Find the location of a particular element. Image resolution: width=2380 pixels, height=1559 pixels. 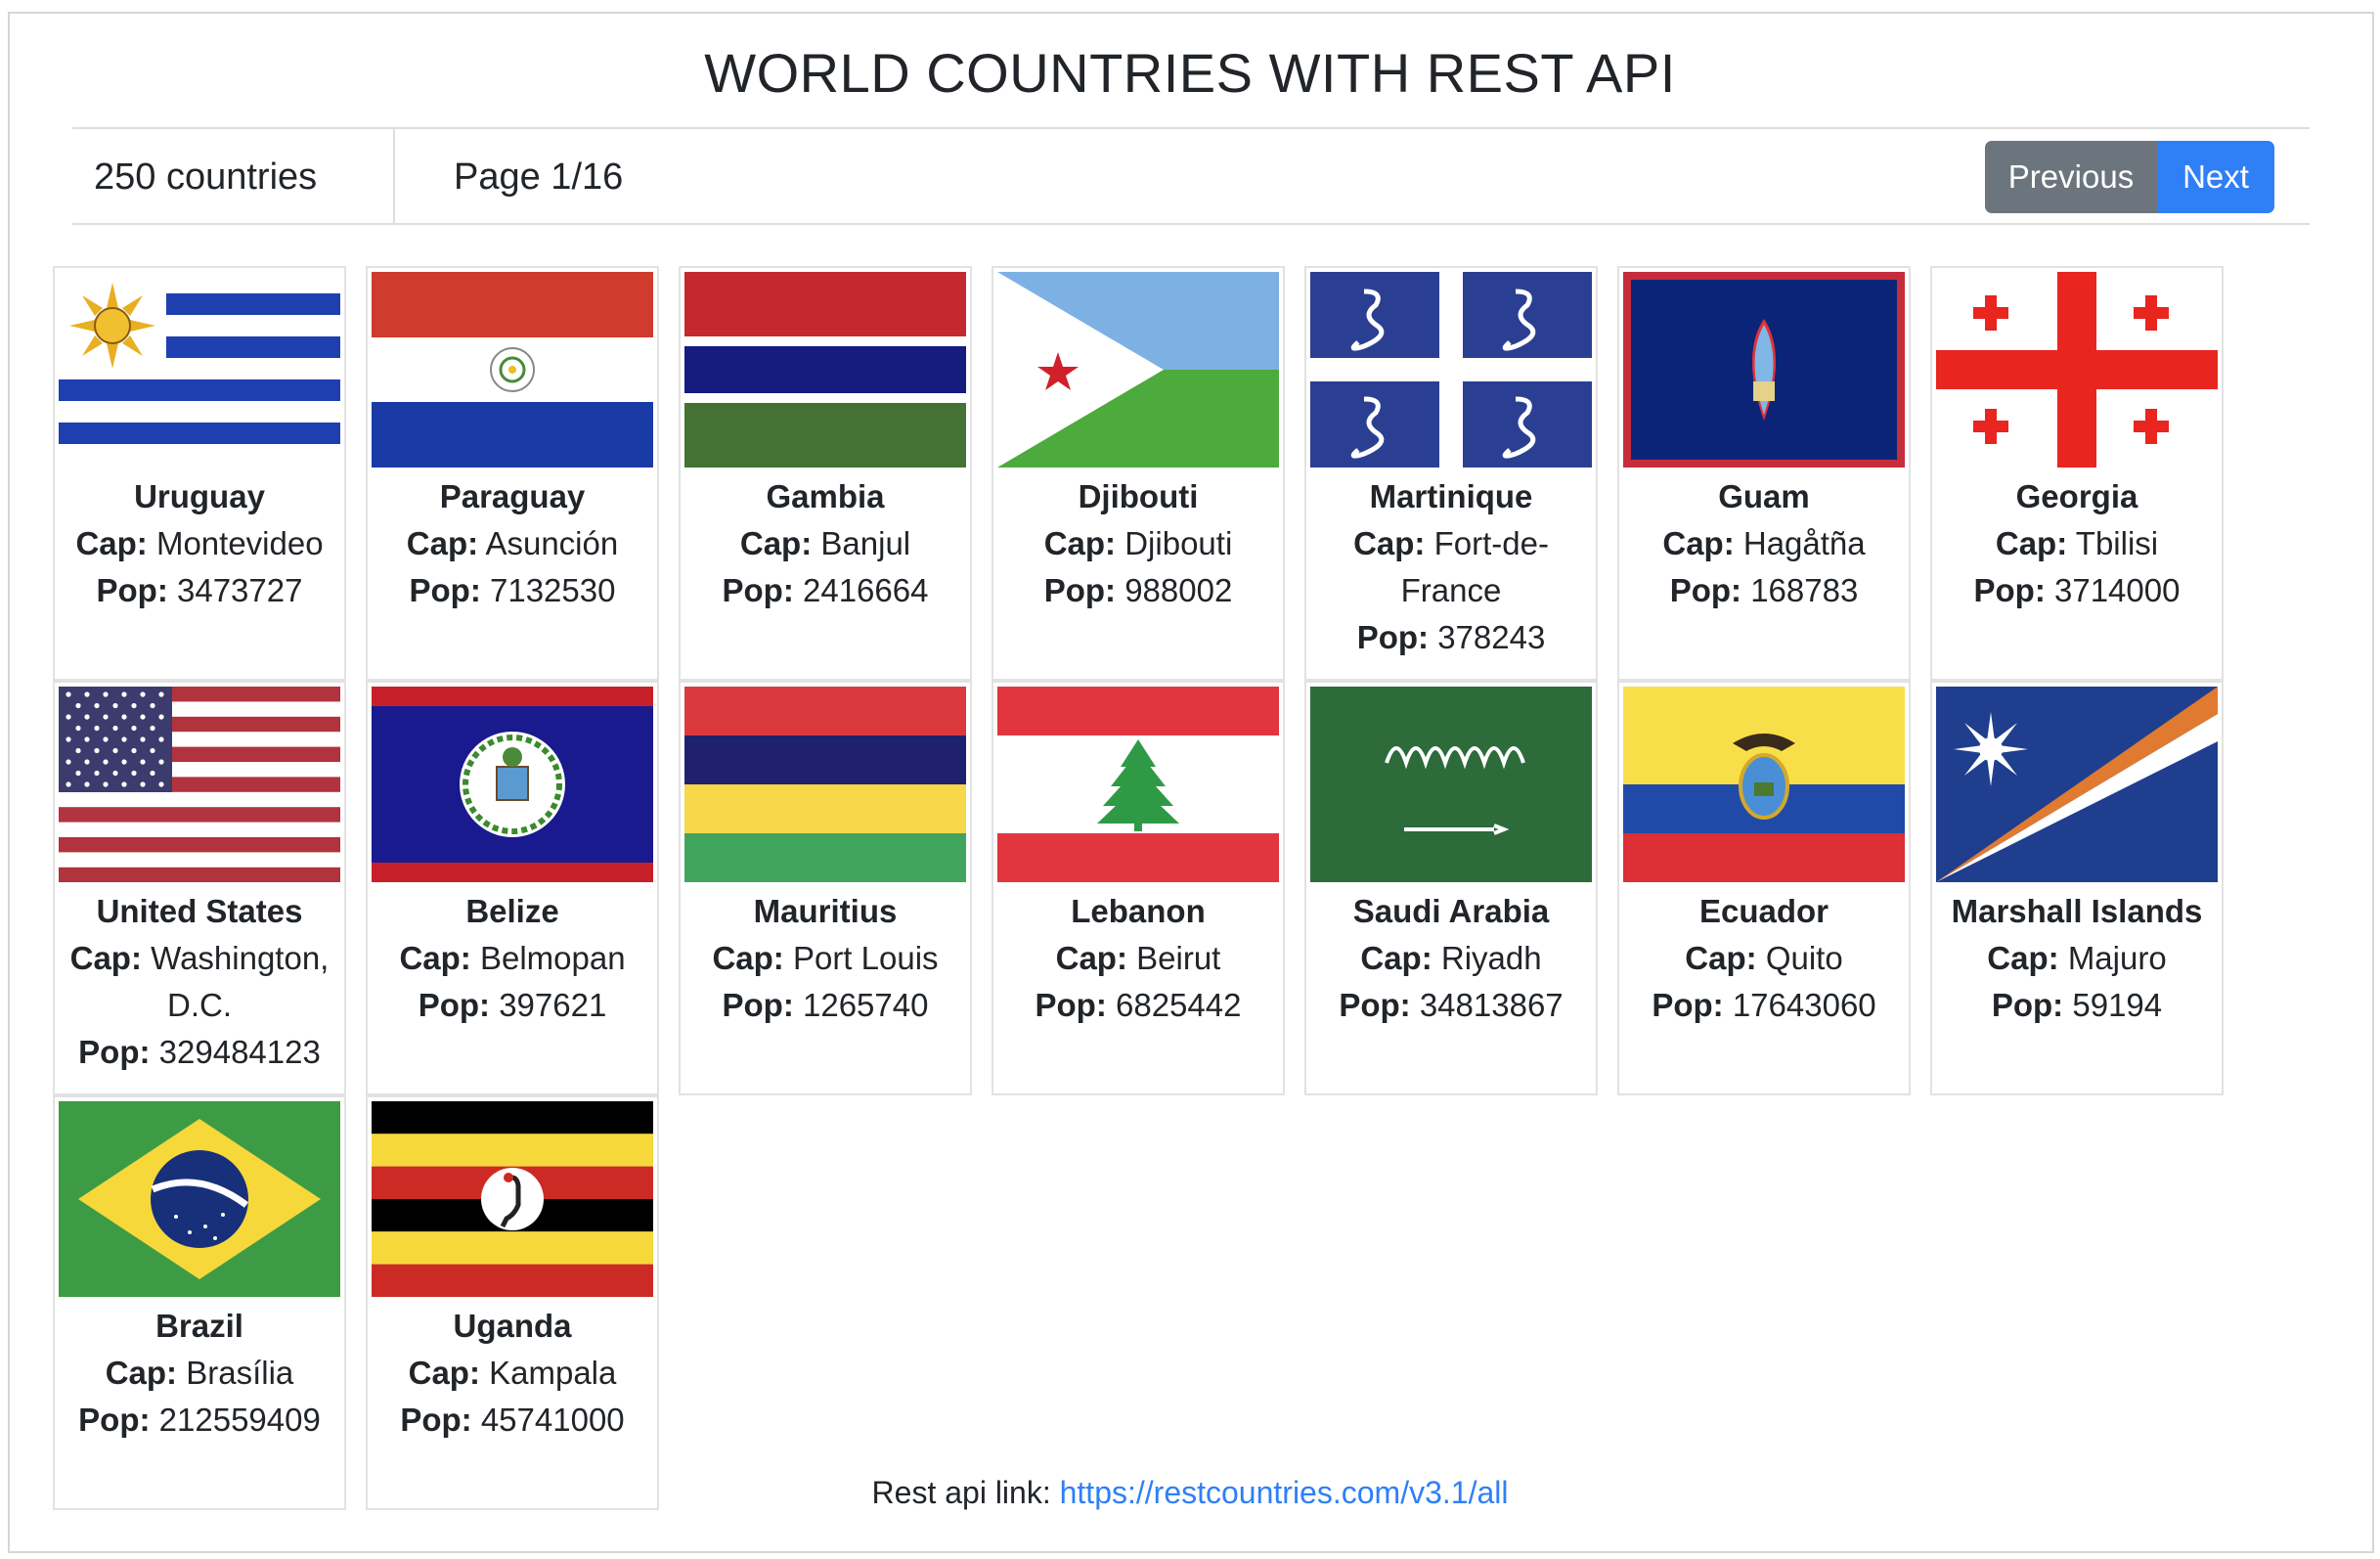

country-capital: Cap: Hagåtña is located at coordinates (1764, 543).